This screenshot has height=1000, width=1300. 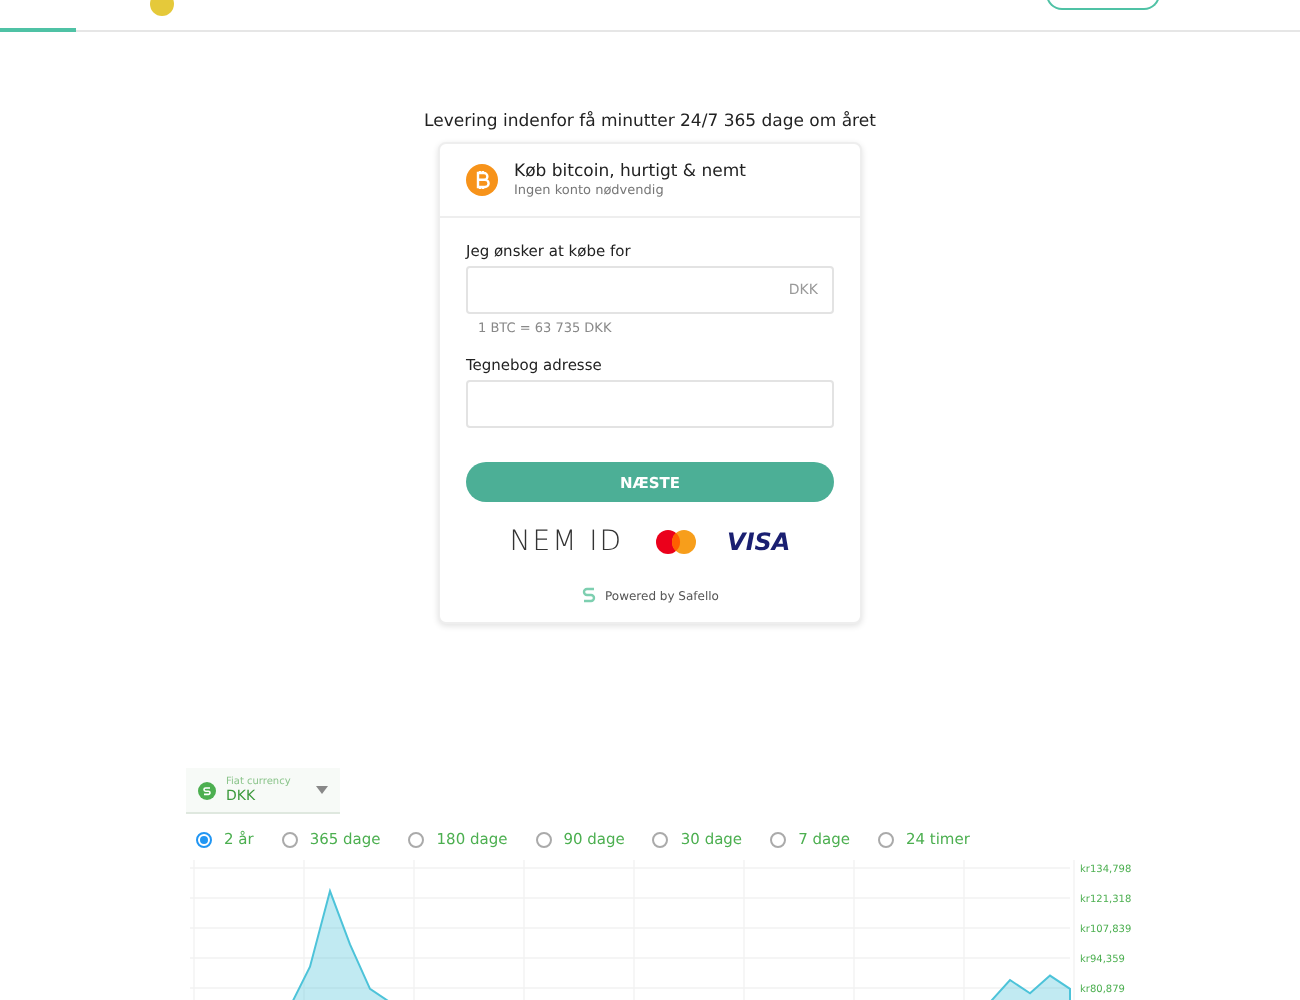 I want to click on nemid-logo: NEM ID, so click(x=566, y=542).